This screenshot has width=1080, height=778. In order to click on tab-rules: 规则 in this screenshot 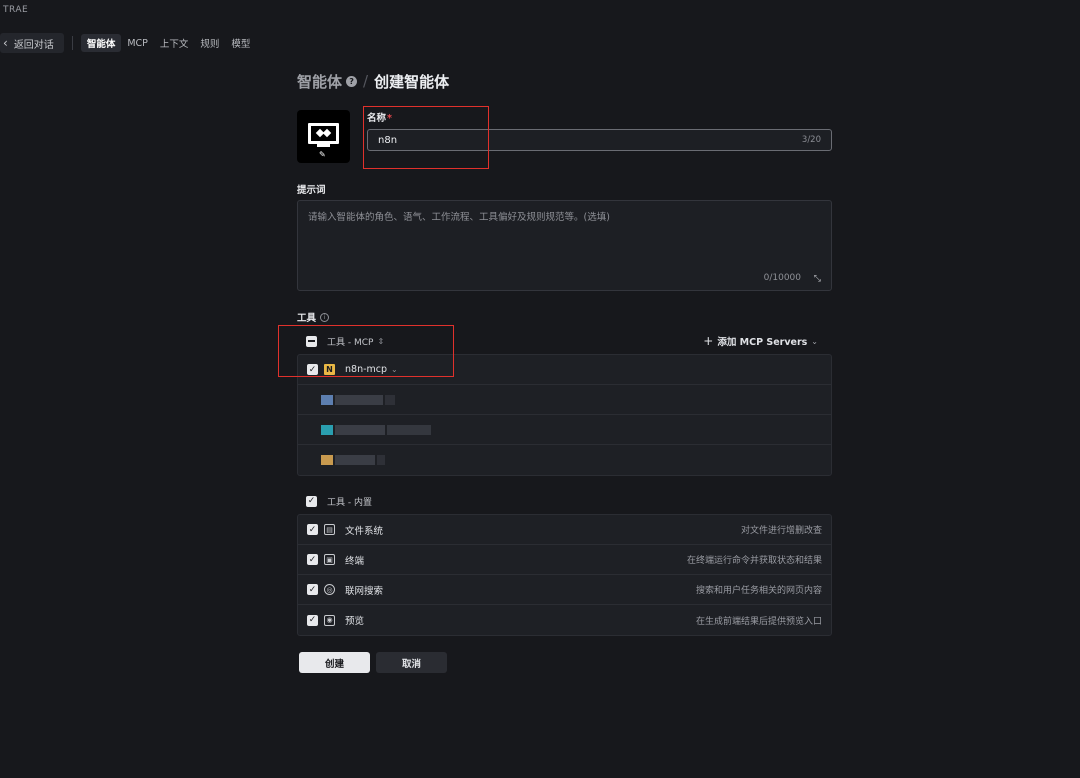, I will do `click(209, 43)`.